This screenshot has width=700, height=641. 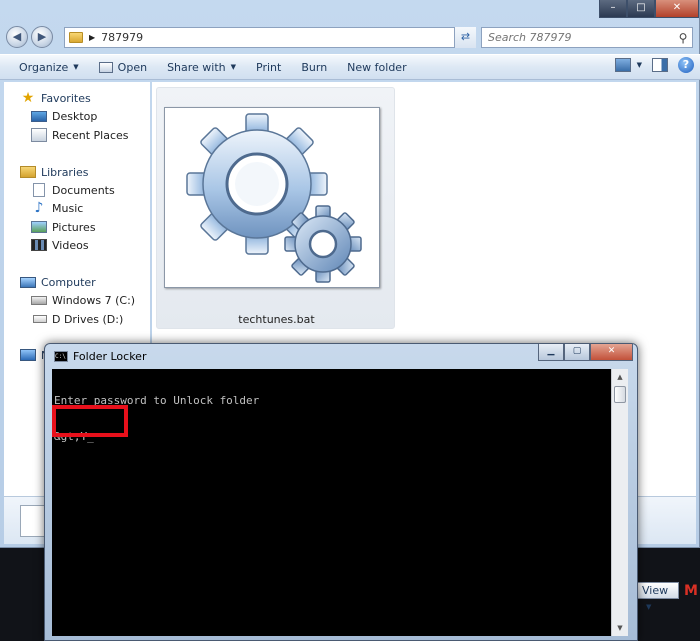 I want to click on nav-drive-c: Windows 7 (C:), so click(x=83, y=300).